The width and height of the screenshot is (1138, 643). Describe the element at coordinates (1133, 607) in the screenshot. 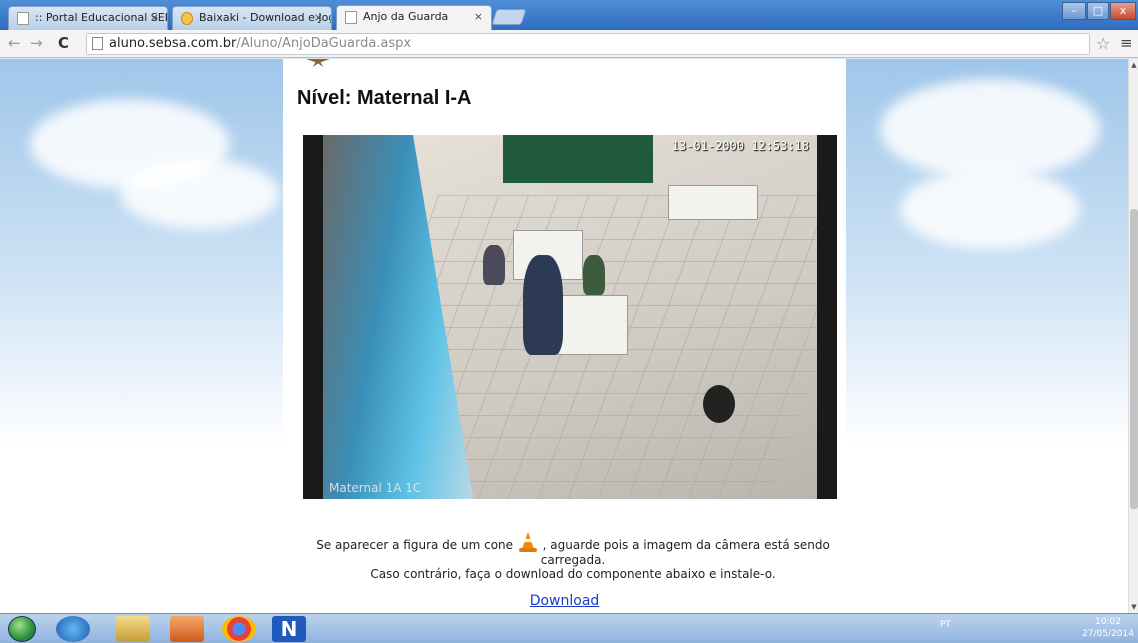

I see `scroll-down-arrow-icon: ▼` at that location.